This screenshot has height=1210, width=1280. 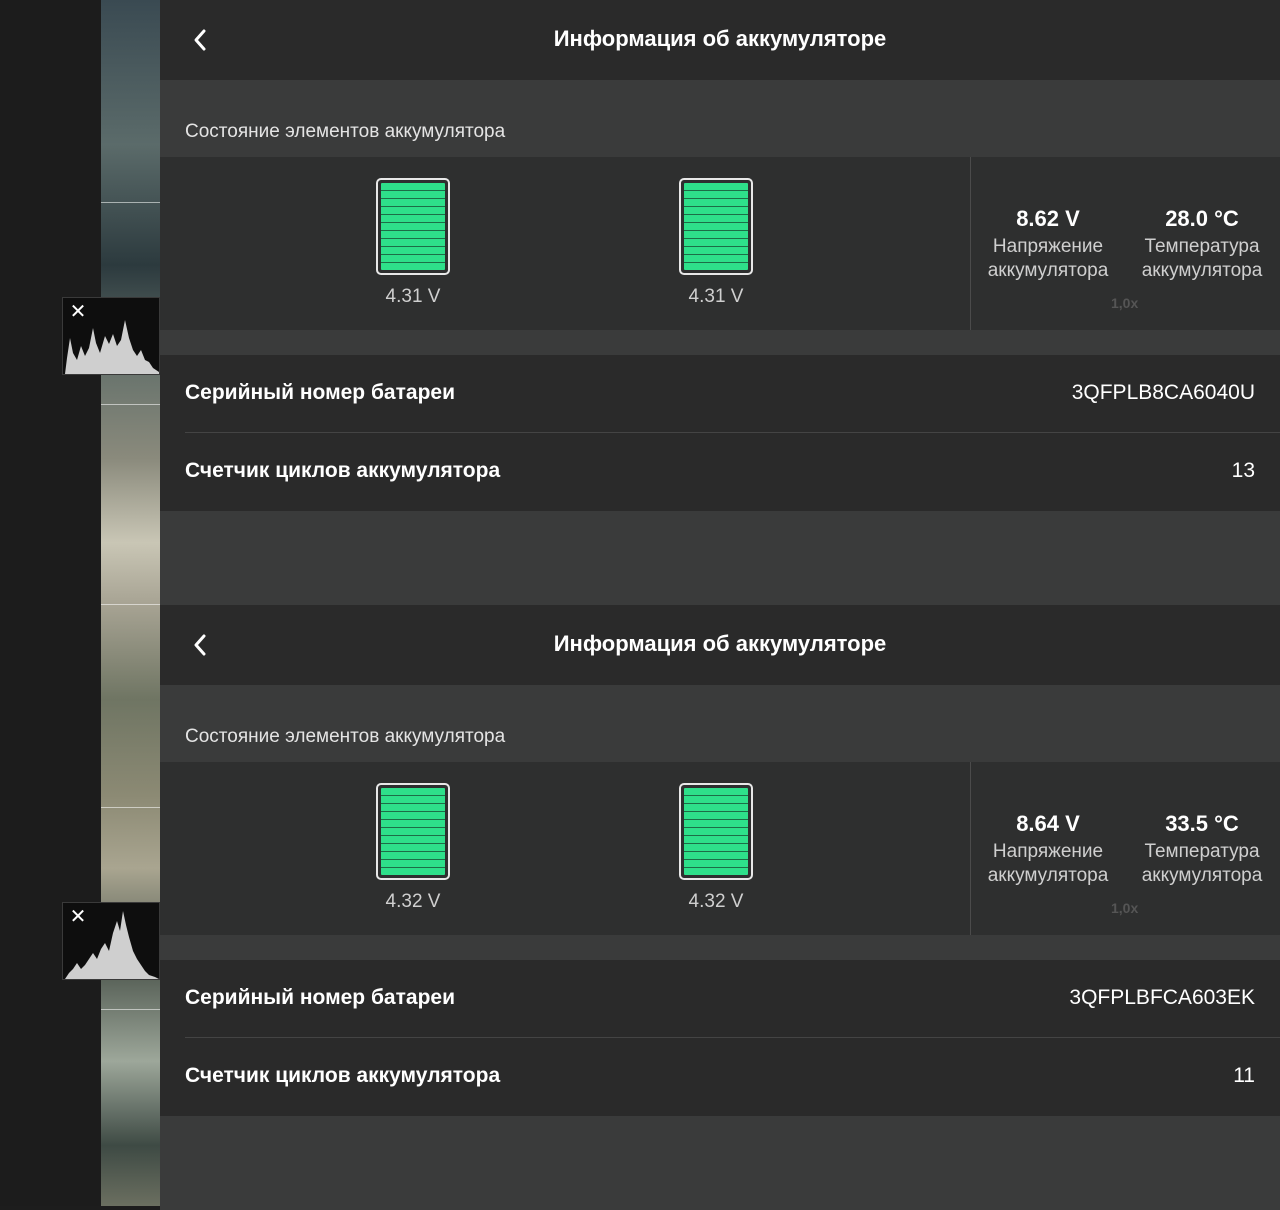 What do you see at coordinates (565, 848) in the screenshot?
I see `battery-cells-area: 4.32 V 4.32 V` at bounding box center [565, 848].